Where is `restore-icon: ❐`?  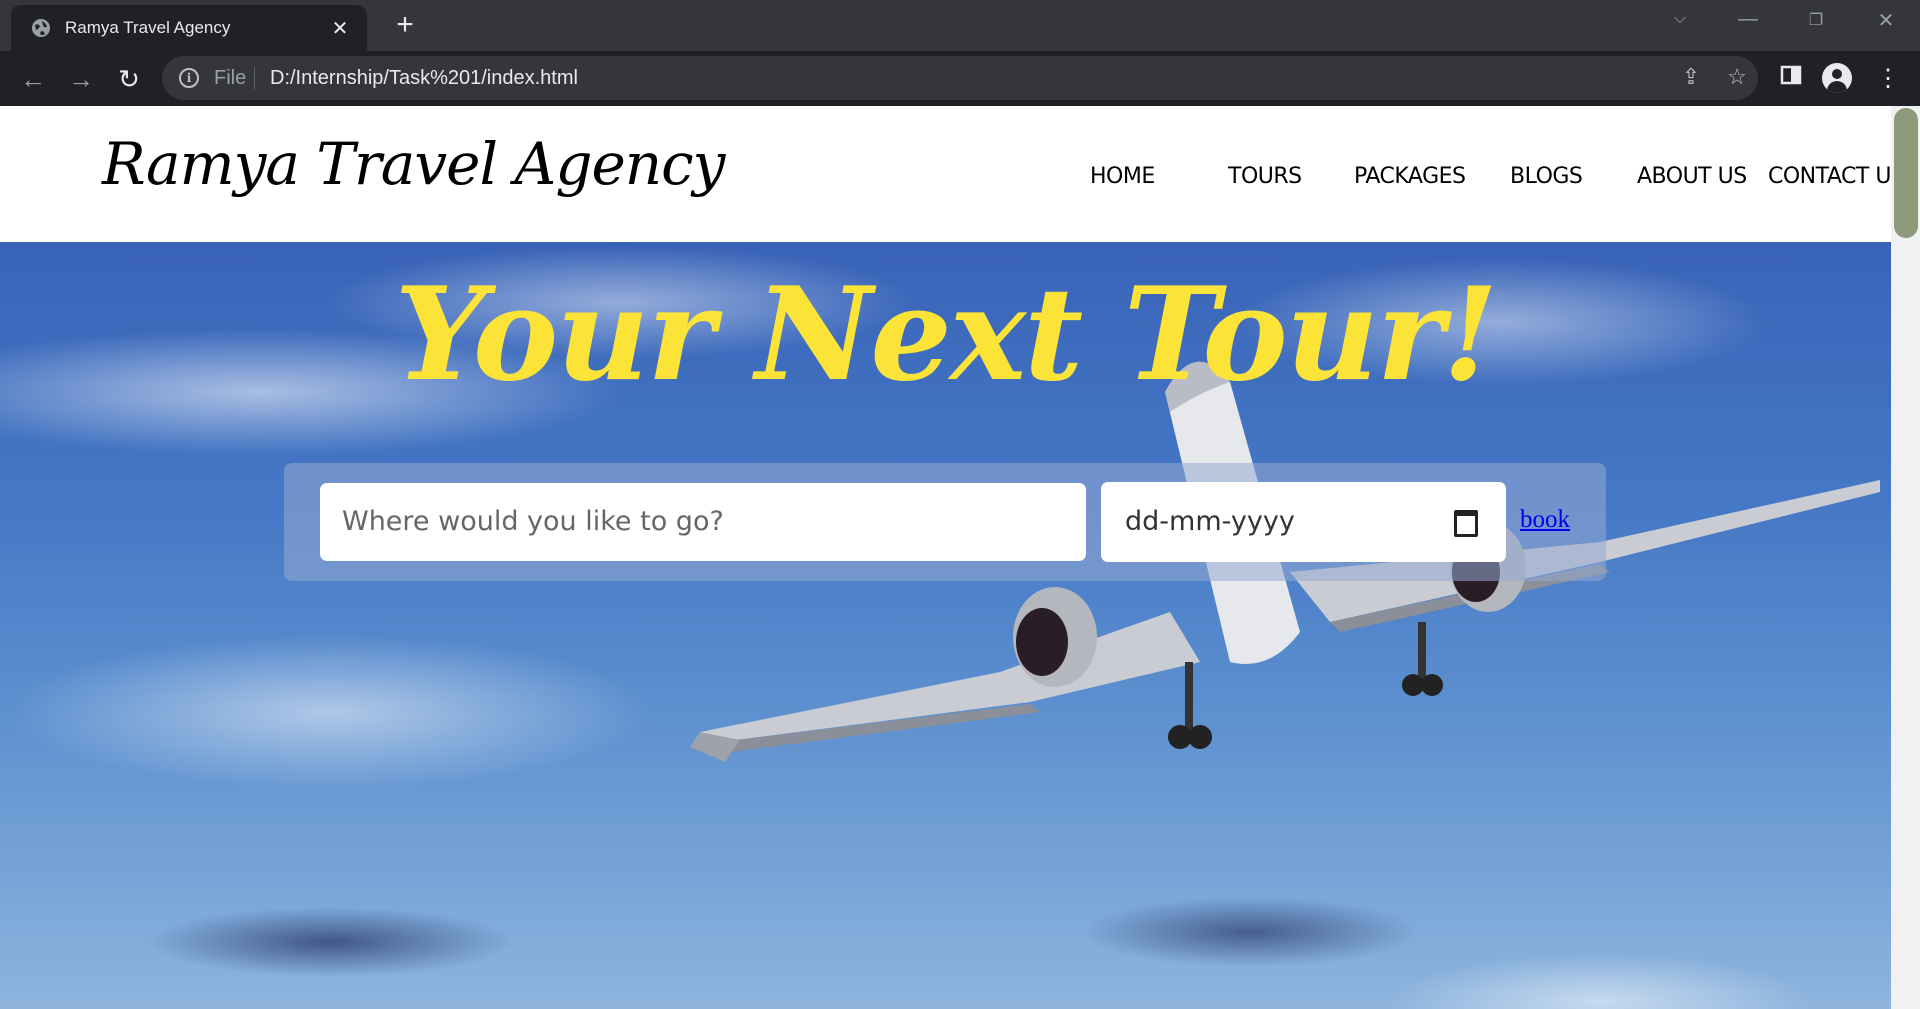 restore-icon: ❐ is located at coordinates (1816, 20).